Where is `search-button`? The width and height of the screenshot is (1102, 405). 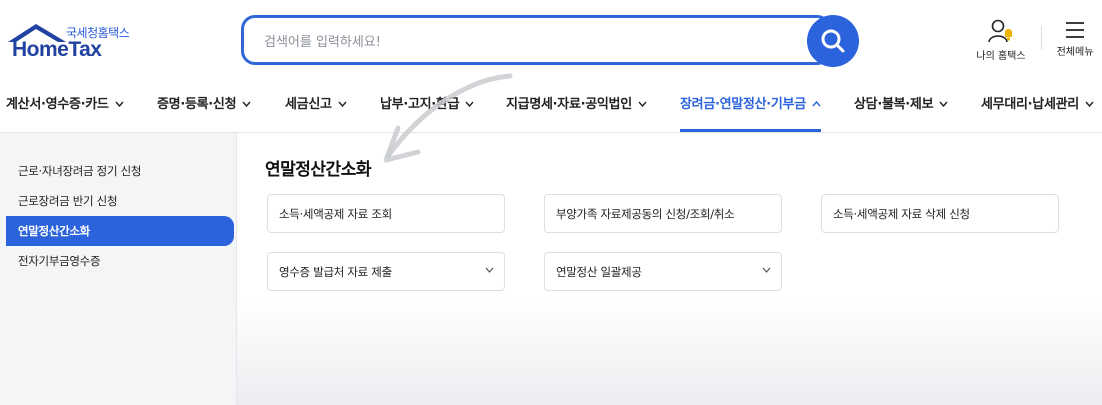
search-button is located at coordinates (833, 41).